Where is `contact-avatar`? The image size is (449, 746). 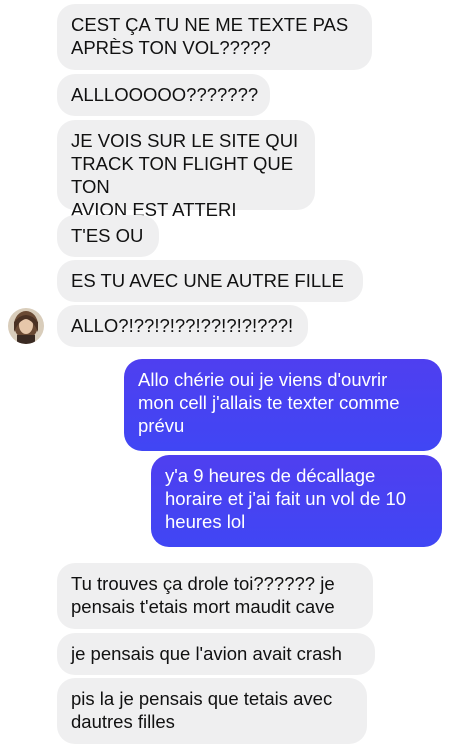 contact-avatar is located at coordinates (26, 326).